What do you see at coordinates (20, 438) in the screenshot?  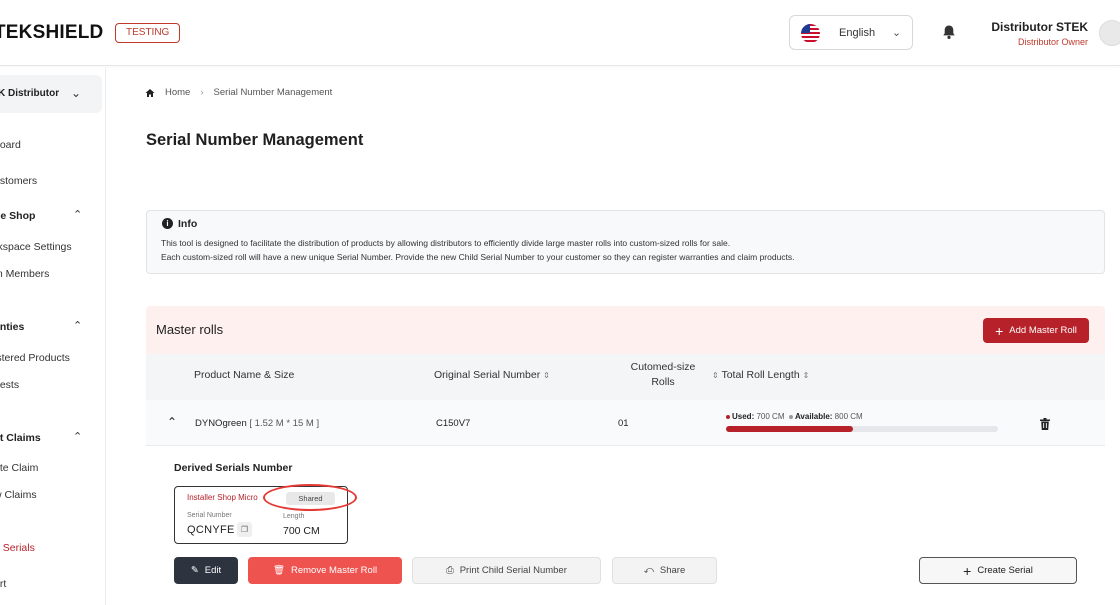 I see `sidebar-section-product-claims: ct Claims` at bounding box center [20, 438].